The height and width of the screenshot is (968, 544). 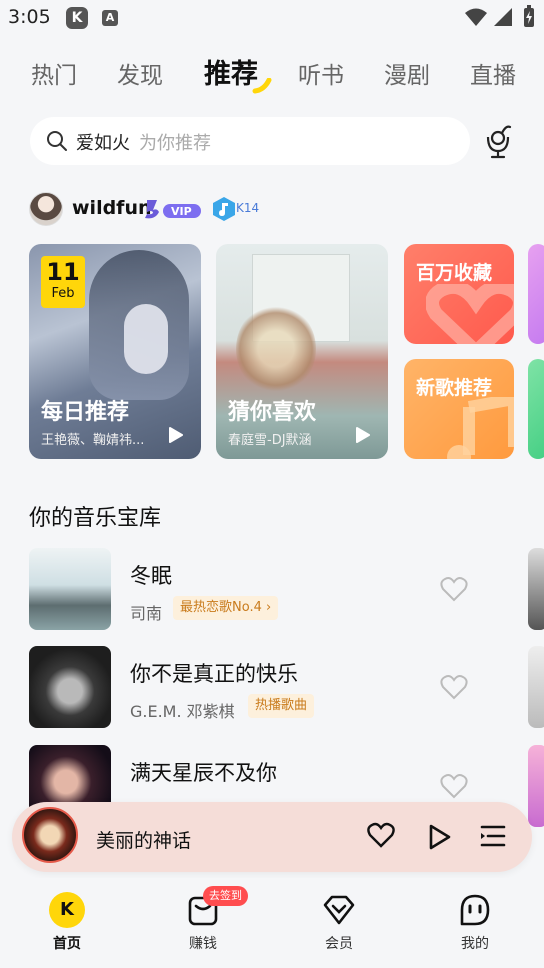 What do you see at coordinates (480, 428) in the screenshot?
I see `music-note-icon` at bounding box center [480, 428].